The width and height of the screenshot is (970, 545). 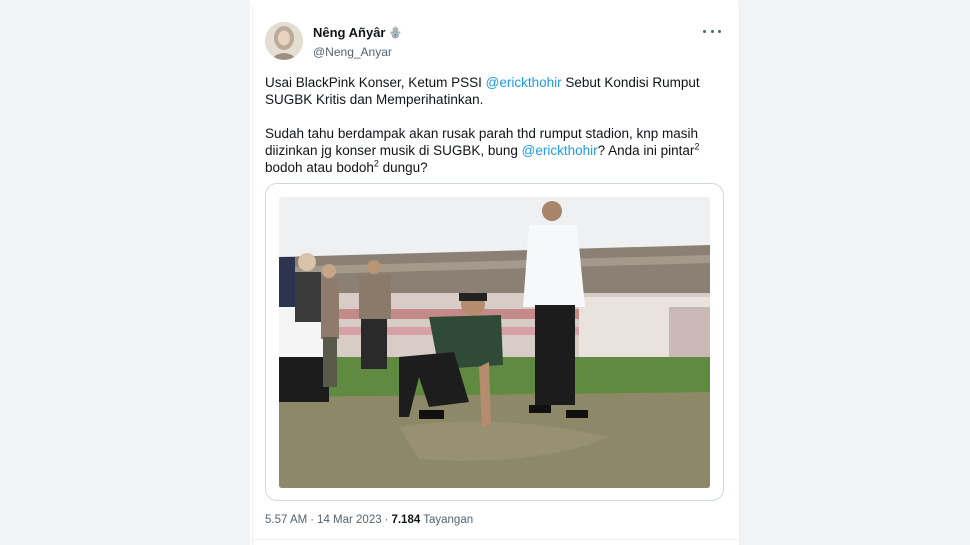 What do you see at coordinates (646, 150) in the screenshot?
I see `text-segment: ? Anda ini pintar` at bounding box center [646, 150].